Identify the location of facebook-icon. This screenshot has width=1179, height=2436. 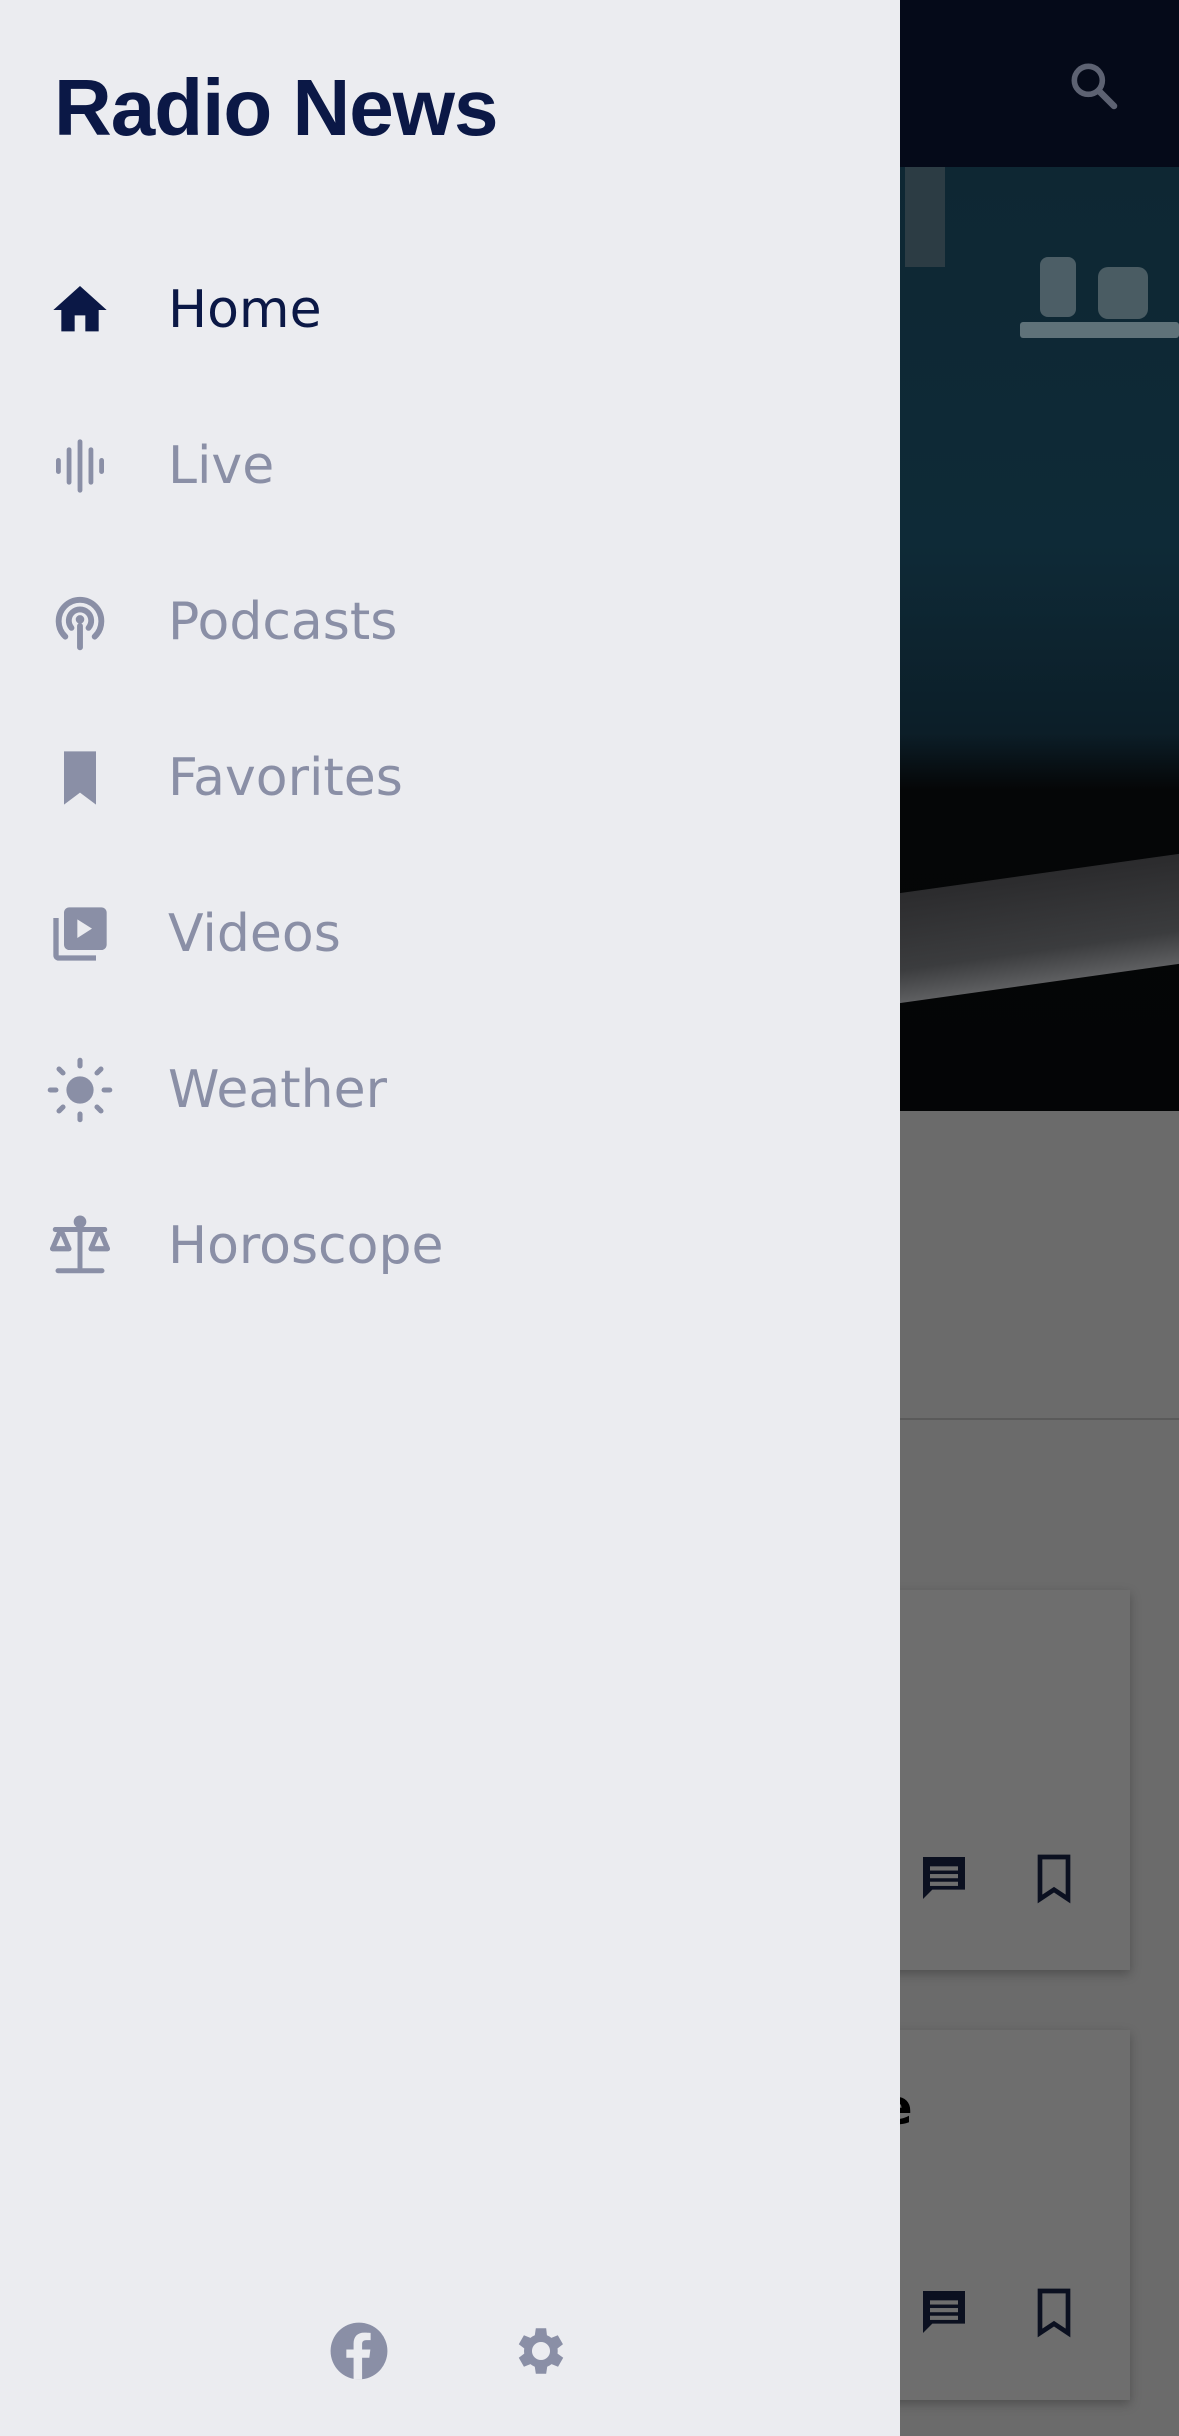
(359, 2351).